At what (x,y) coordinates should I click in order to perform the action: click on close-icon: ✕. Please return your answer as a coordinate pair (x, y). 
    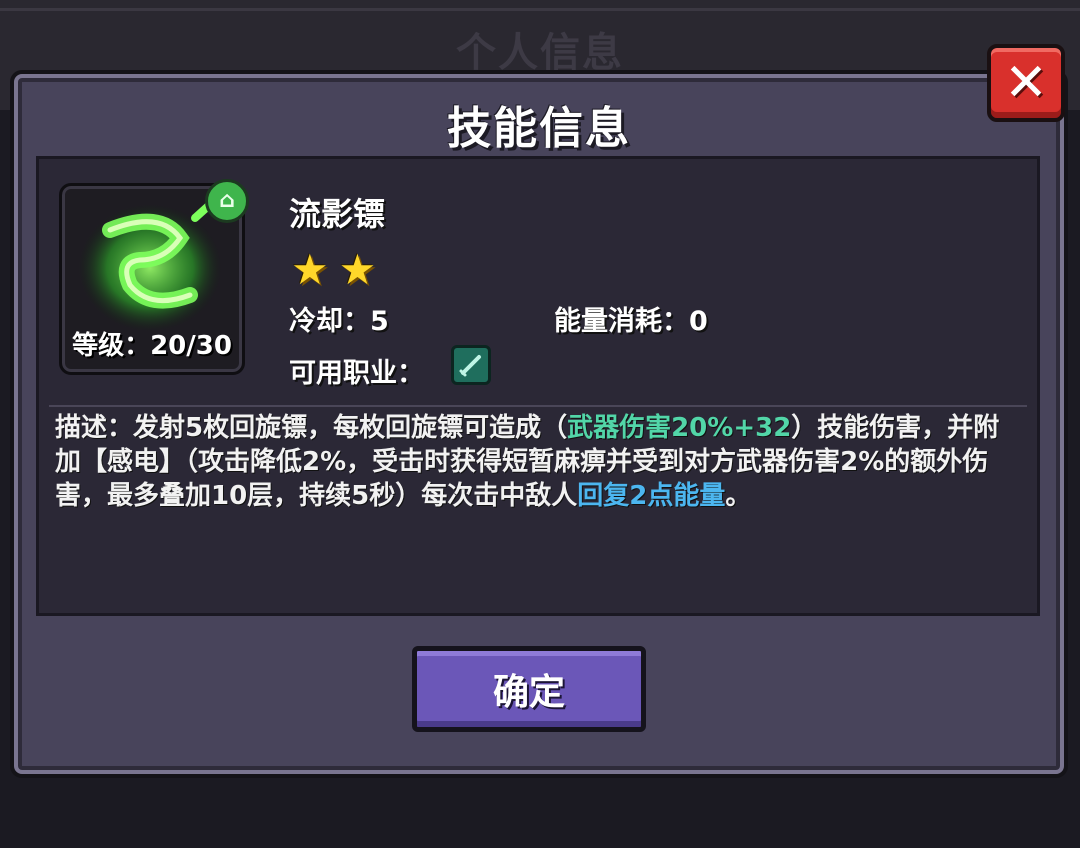
    Looking at the image, I should click on (1026, 83).